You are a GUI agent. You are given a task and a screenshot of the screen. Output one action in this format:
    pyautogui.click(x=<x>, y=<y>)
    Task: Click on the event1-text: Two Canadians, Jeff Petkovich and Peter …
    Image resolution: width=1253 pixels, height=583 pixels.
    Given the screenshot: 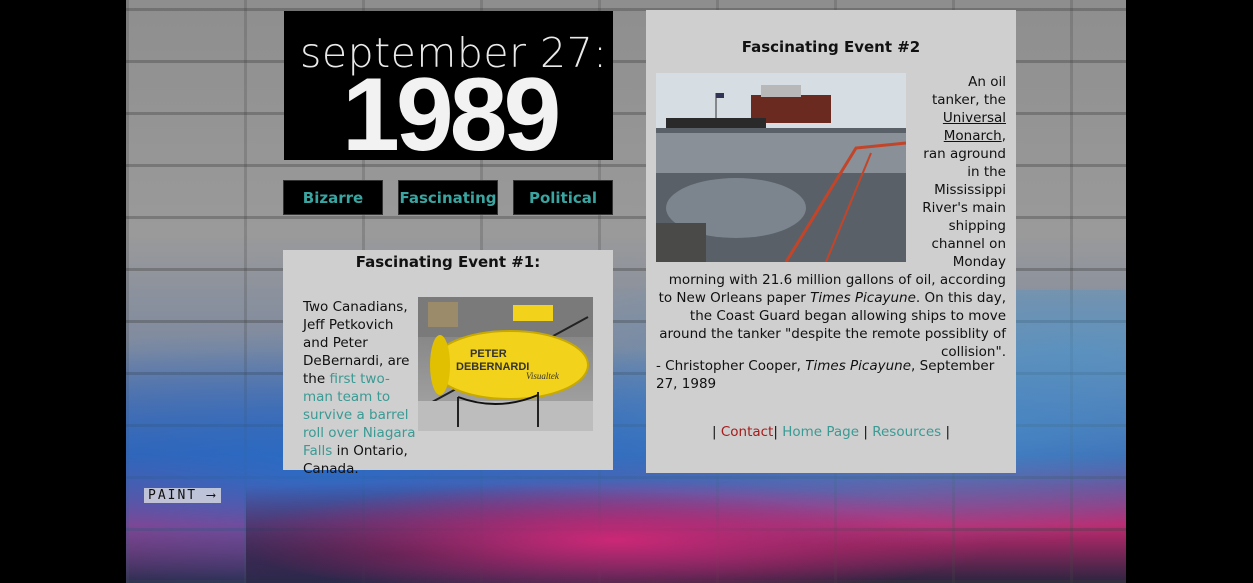 What is the action you would take?
    pyautogui.click(x=359, y=388)
    